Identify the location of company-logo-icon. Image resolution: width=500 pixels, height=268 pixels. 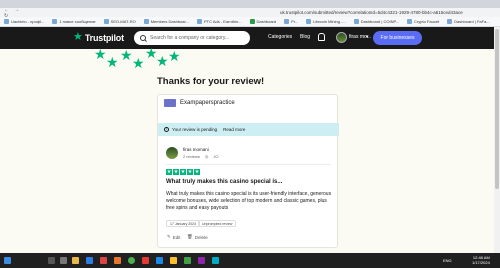
(170, 103).